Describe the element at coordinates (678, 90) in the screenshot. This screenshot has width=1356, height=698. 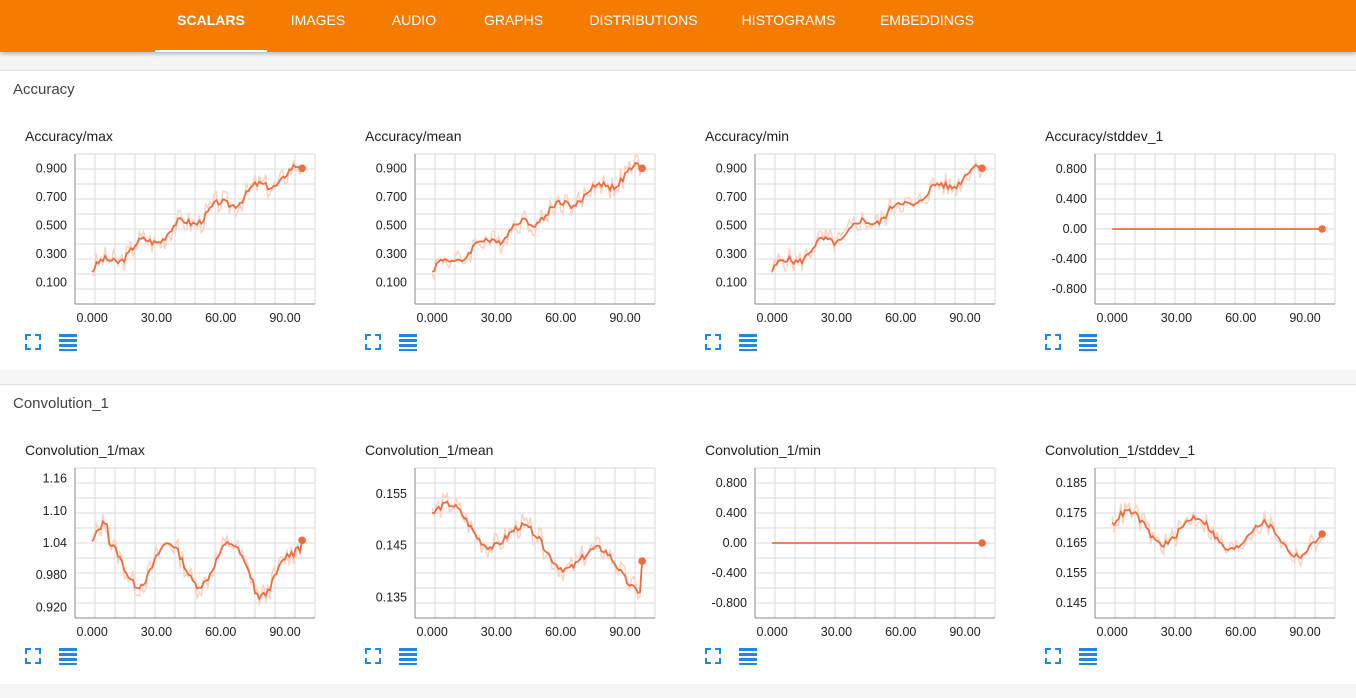
I see `section-header-accuracy: Accuracy` at that location.